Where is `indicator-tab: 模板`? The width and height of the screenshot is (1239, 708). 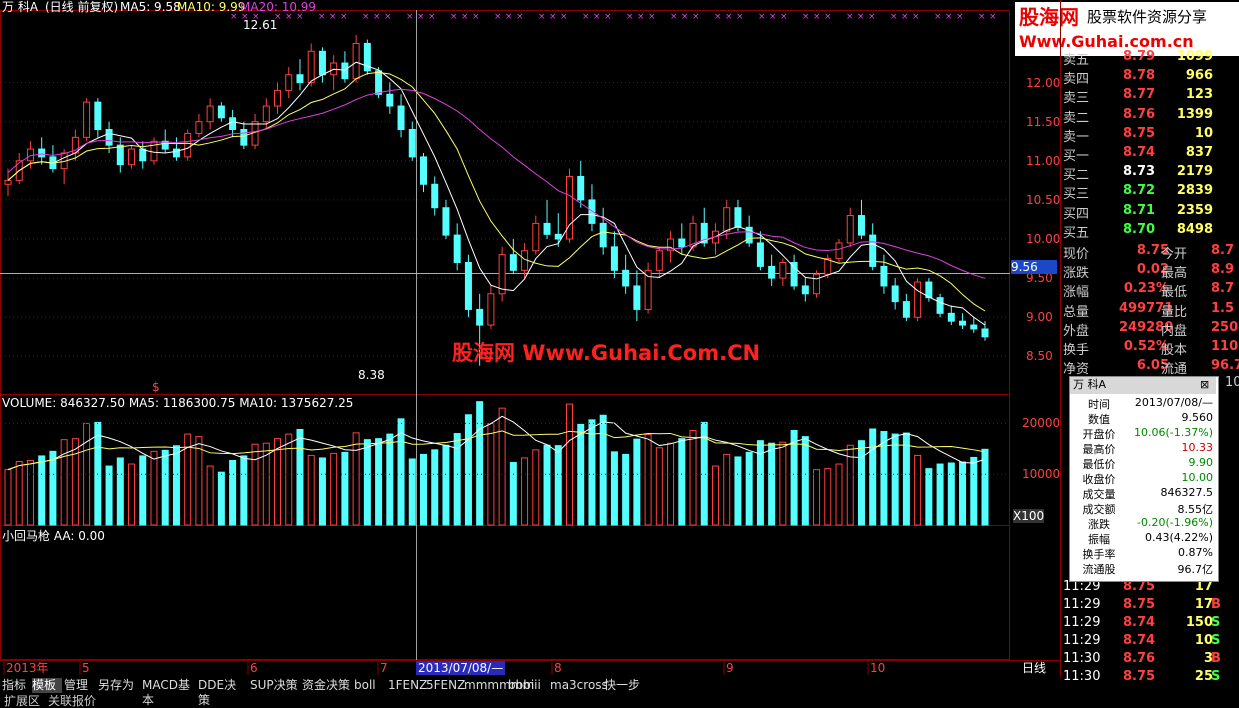 indicator-tab: 模板 is located at coordinates (47, 685).